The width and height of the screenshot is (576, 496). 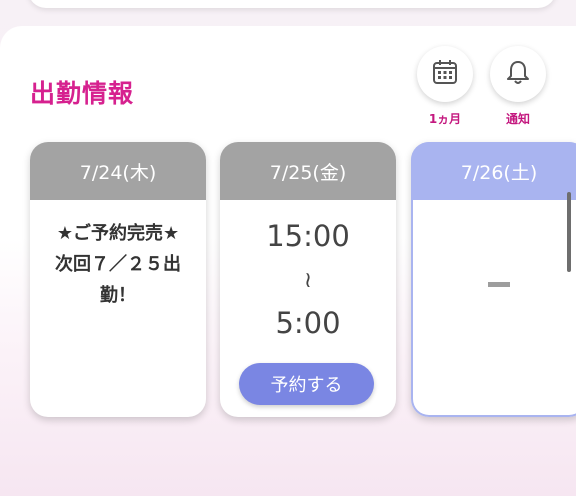 What do you see at coordinates (569, 232) in the screenshot?
I see `scrollbar` at bounding box center [569, 232].